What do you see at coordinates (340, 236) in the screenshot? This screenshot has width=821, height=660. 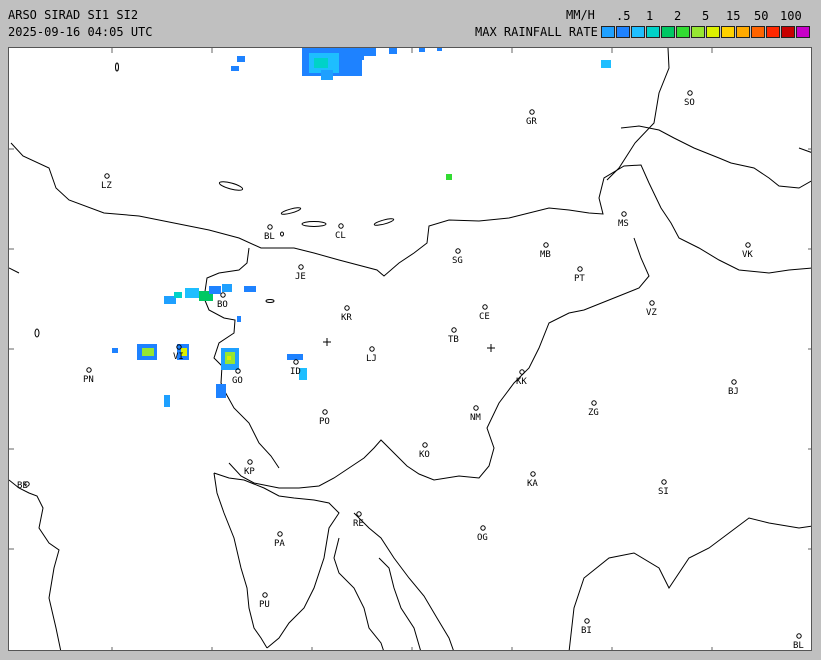 I see `city-label: CL` at bounding box center [340, 236].